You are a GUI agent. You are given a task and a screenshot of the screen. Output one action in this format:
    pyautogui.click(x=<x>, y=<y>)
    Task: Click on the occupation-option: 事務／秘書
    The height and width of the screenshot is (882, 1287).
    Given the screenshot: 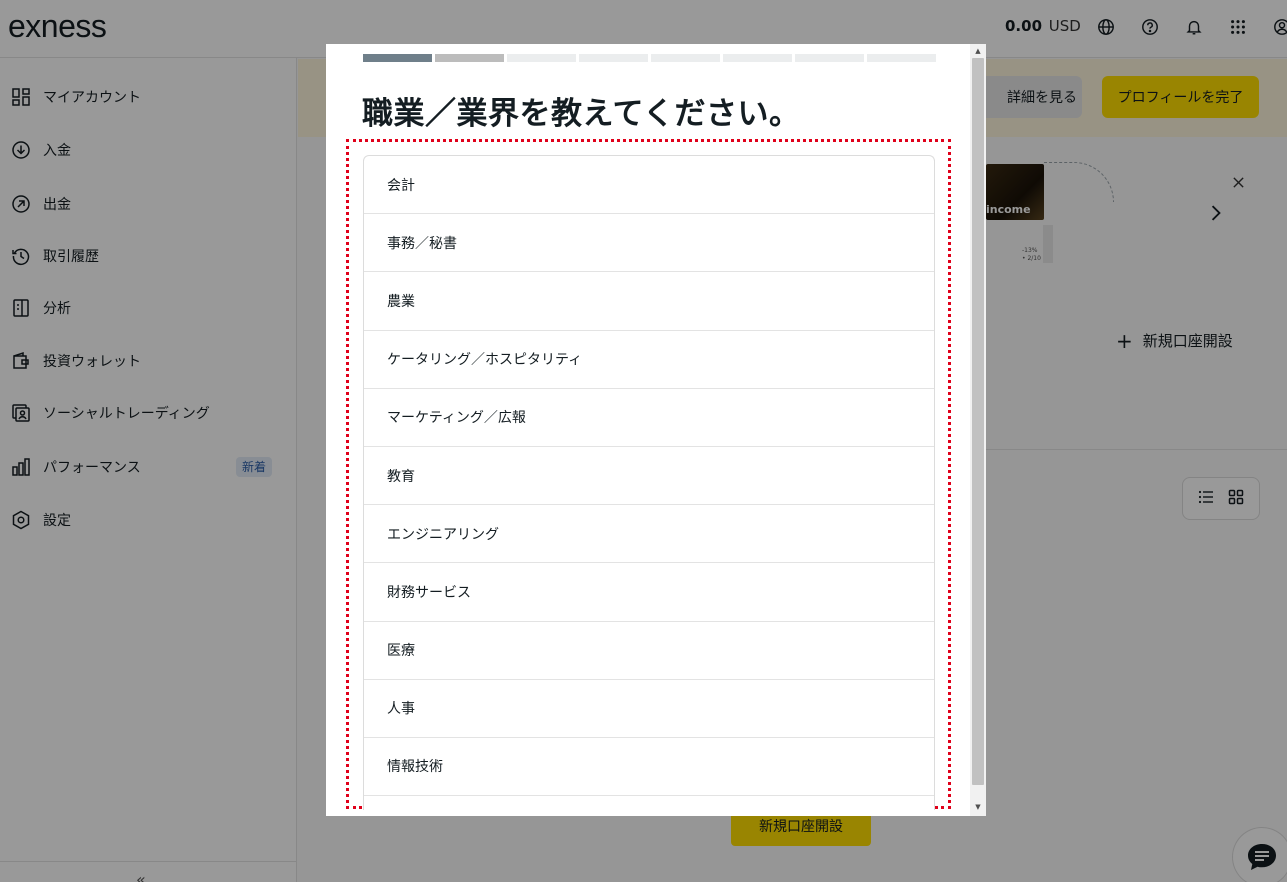 What is the action you would take?
    pyautogui.click(x=649, y=243)
    